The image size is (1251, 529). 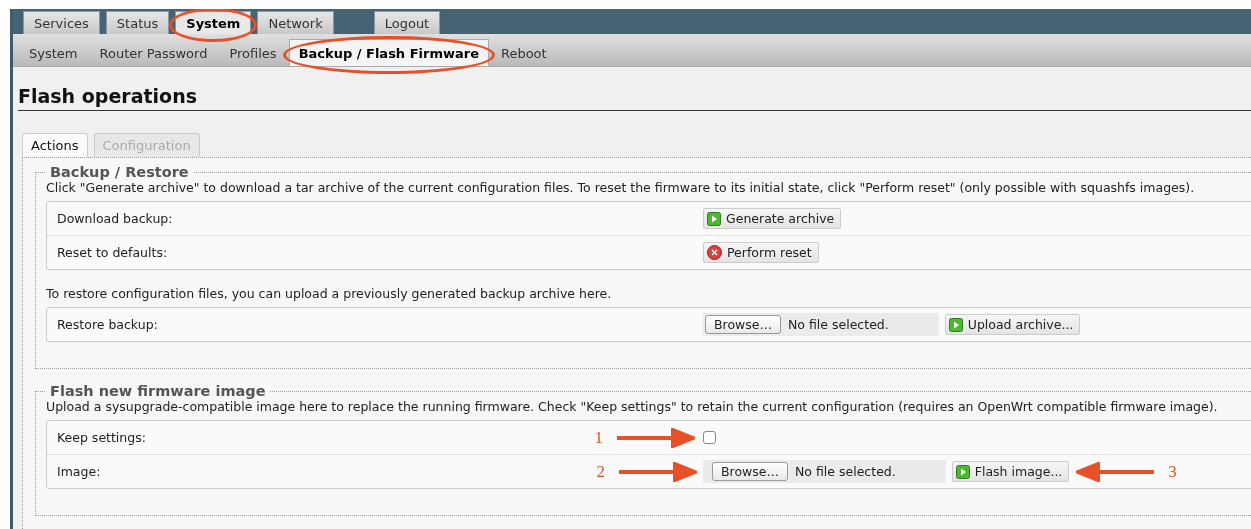 What do you see at coordinates (295, 22) in the screenshot?
I see `nav-tab: Network` at bounding box center [295, 22].